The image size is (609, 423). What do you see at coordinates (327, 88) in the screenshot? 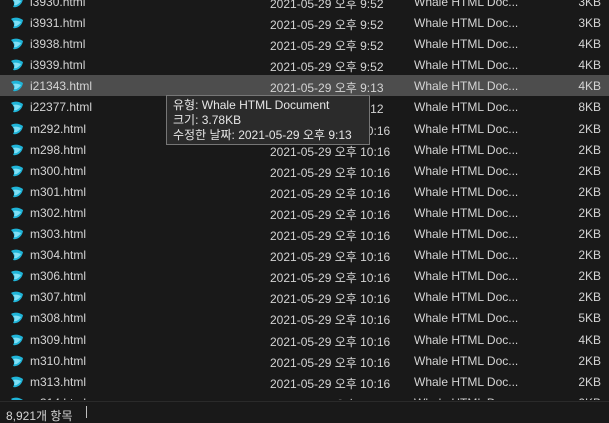
I see `file-modified-date: 2021-05-29 오후 9:13` at bounding box center [327, 88].